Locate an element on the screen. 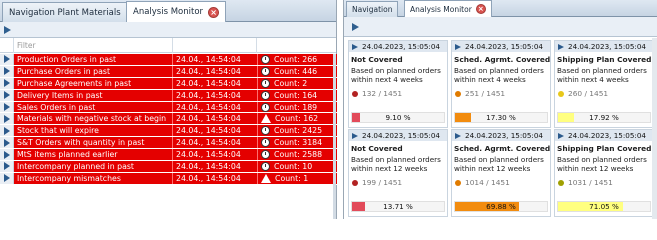  row-name: Intercompany planned in past is located at coordinates (93, 166).